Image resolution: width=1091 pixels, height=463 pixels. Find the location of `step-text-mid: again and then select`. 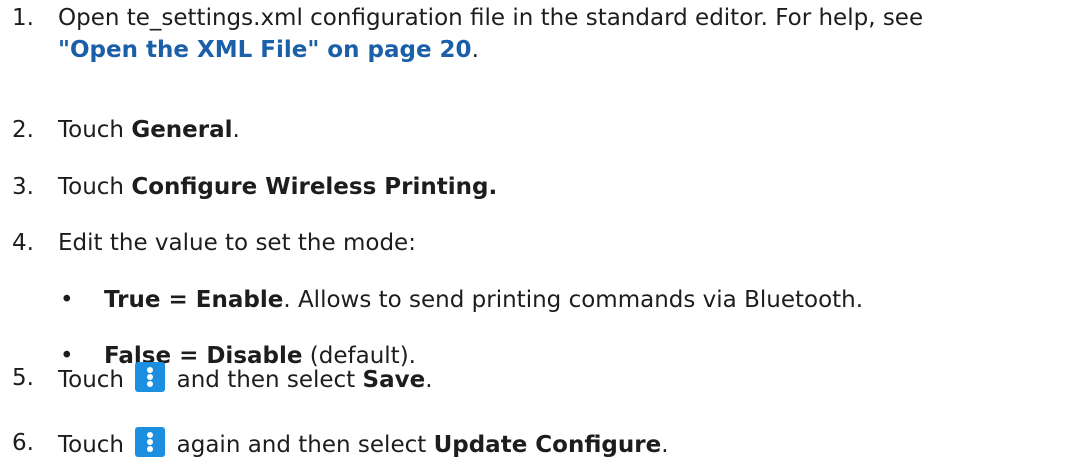

step-text-mid: again and then select is located at coordinates (301, 445).